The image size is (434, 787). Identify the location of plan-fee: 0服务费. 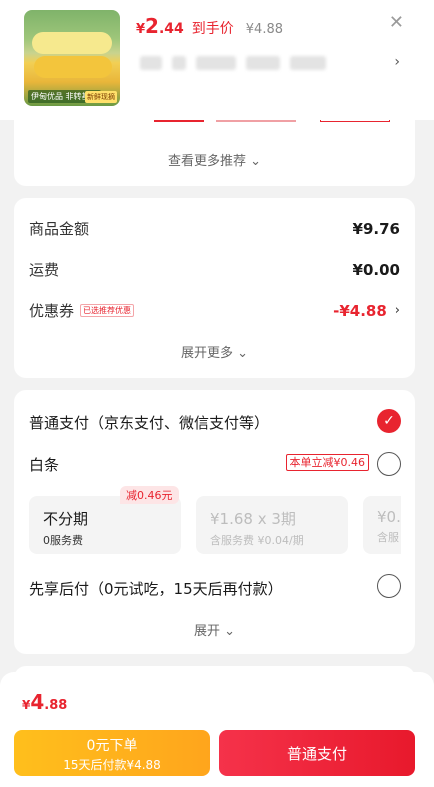
(63, 540).